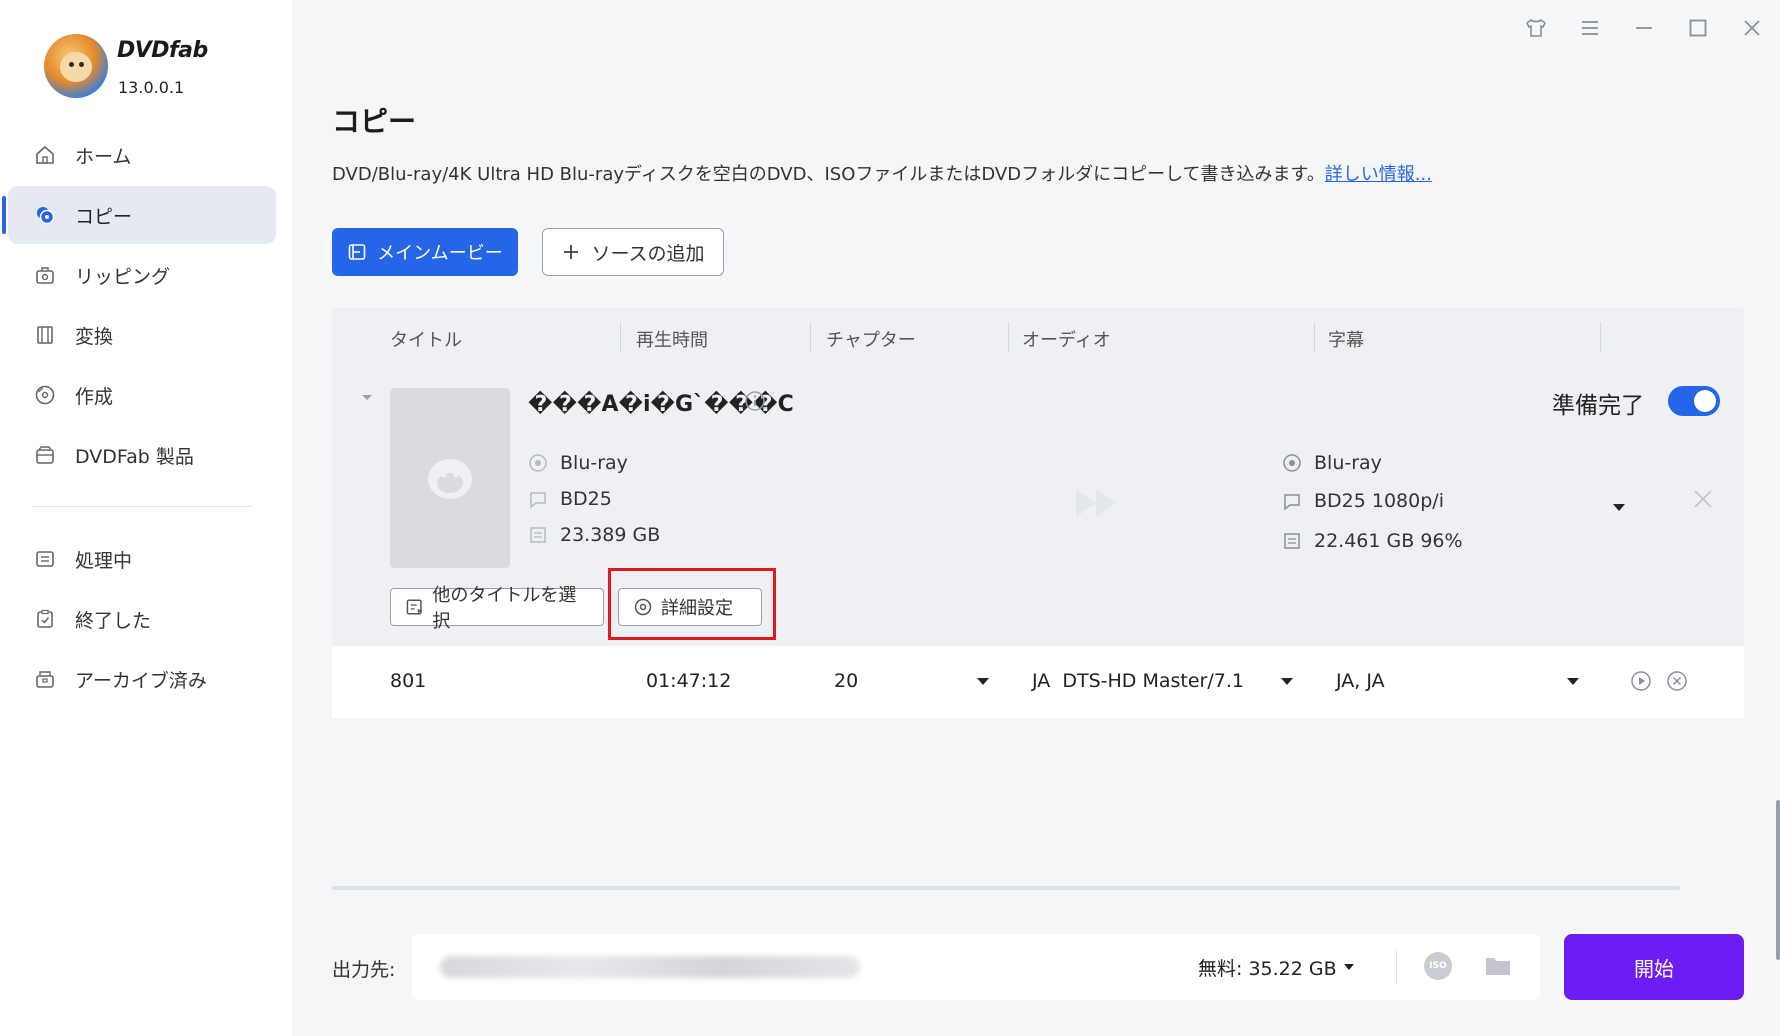 Image resolution: width=1780 pixels, height=1036 pixels. What do you see at coordinates (1654, 967) in the screenshot?
I see `start-button: 開始` at bounding box center [1654, 967].